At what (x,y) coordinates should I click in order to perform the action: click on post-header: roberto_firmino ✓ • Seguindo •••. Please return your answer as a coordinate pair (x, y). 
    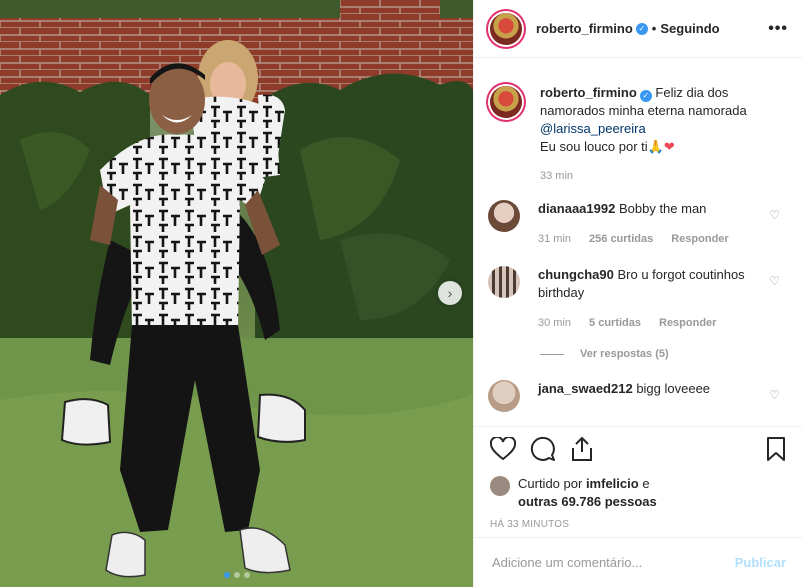
    Looking at the image, I should click on (638, 29).